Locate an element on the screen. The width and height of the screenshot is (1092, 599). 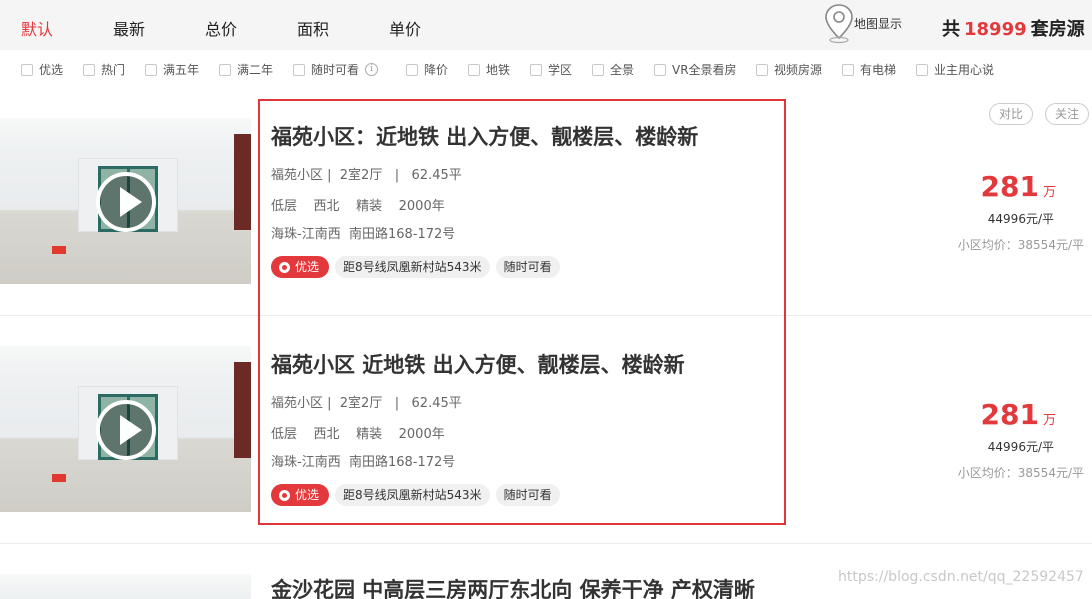
total-price: 281 万 is located at coordinates (1018, 186).